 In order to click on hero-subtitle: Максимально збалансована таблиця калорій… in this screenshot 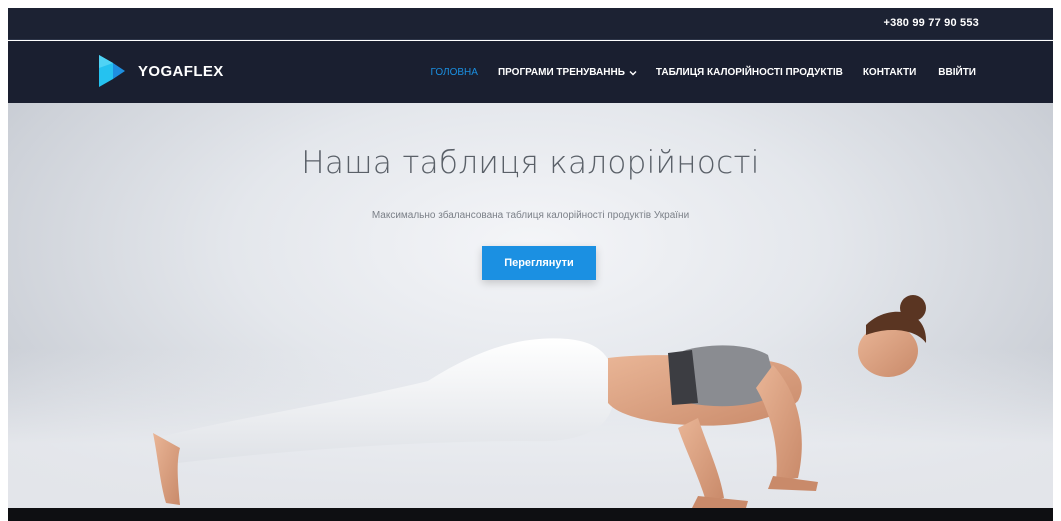, I will do `click(530, 215)`.